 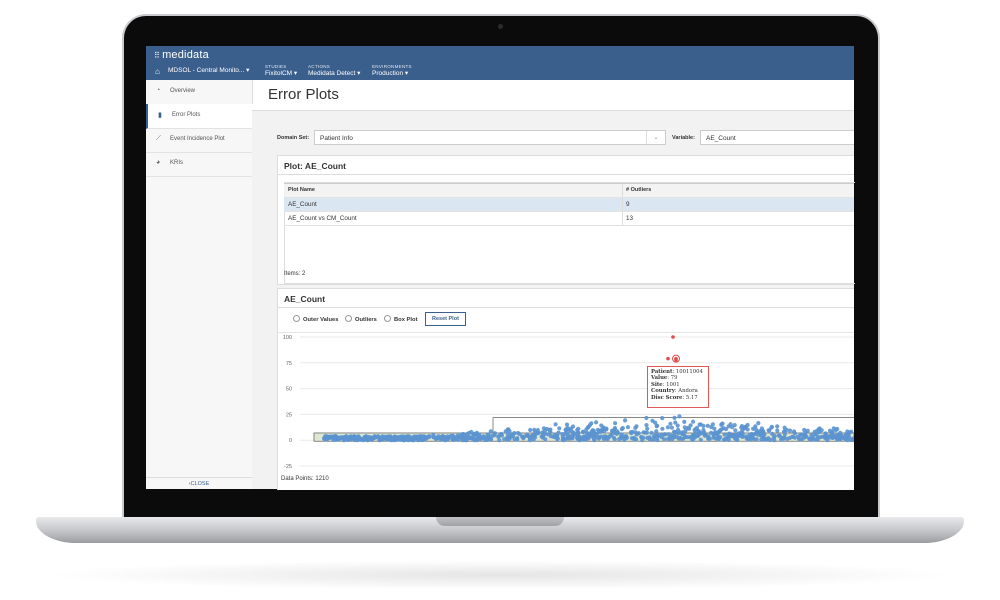 What do you see at coordinates (663, 391) in the screenshot?
I see `tooltip-key: Country` at bounding box center [663, 391].